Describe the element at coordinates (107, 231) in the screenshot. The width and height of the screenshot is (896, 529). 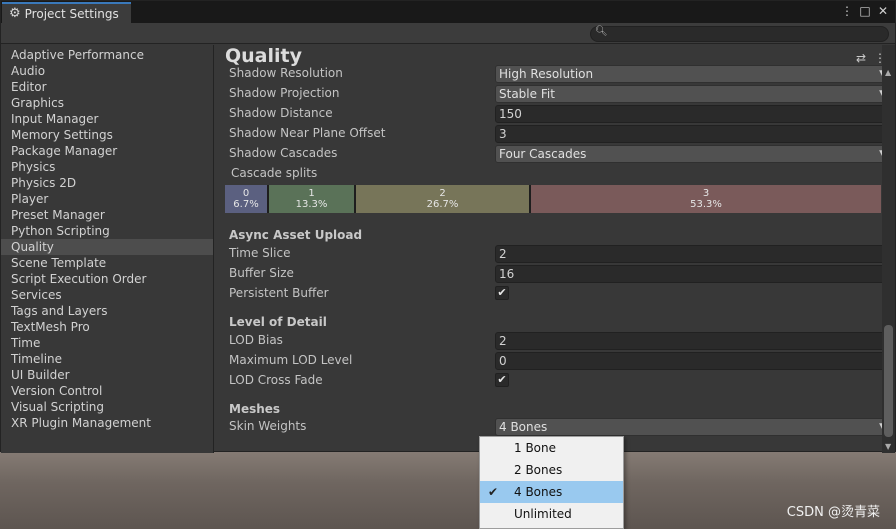
I see `sidebar-item-python-scripting: Python Scripting` at that location.